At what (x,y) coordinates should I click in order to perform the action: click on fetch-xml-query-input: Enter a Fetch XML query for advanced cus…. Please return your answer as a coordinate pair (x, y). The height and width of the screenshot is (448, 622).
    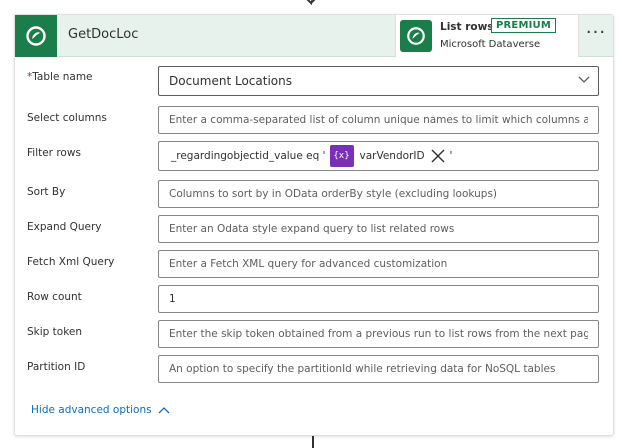
    Looking at the image, I should click on (378, 264).